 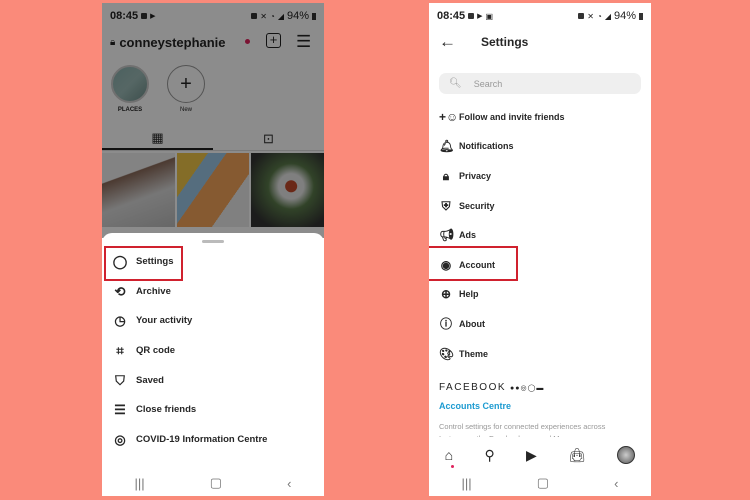 I want to click on facebook-section-heading: FACEBOOK ●●◎◯▬, so click(x=540, y=380).